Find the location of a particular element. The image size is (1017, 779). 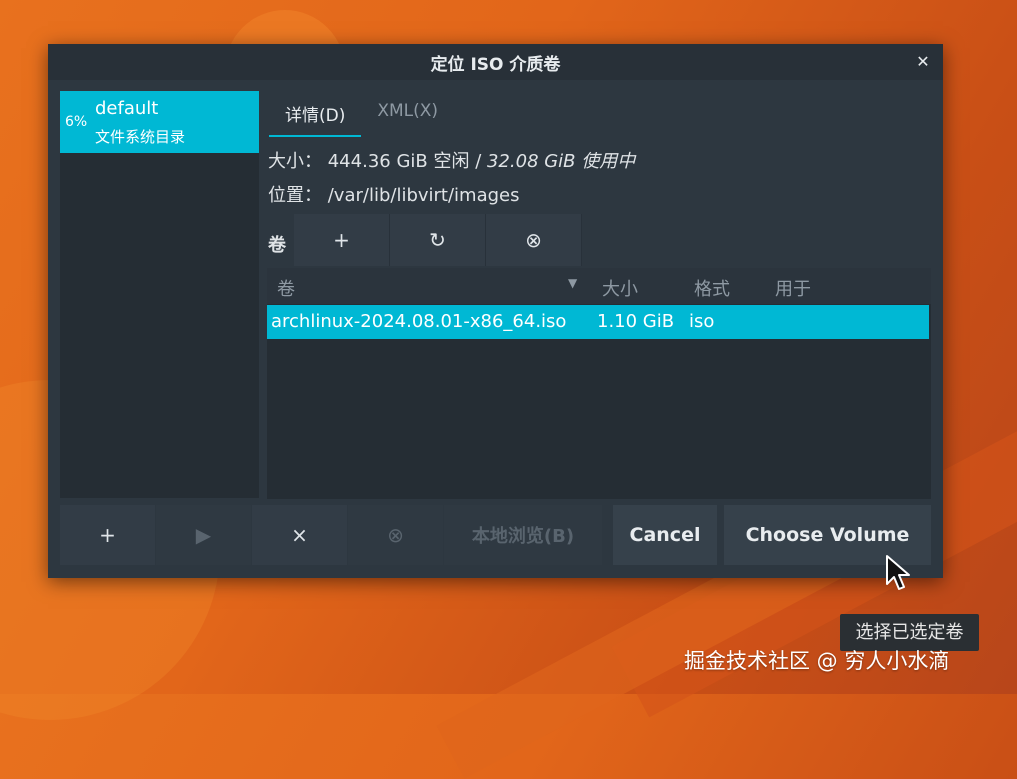

cell-format: iso is located at coordinates (702, 321).